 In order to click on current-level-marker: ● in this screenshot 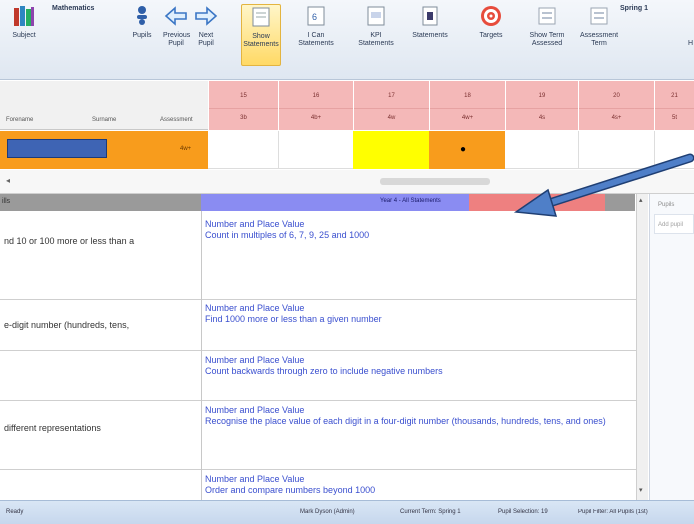, I will do `click(463, 149)`.